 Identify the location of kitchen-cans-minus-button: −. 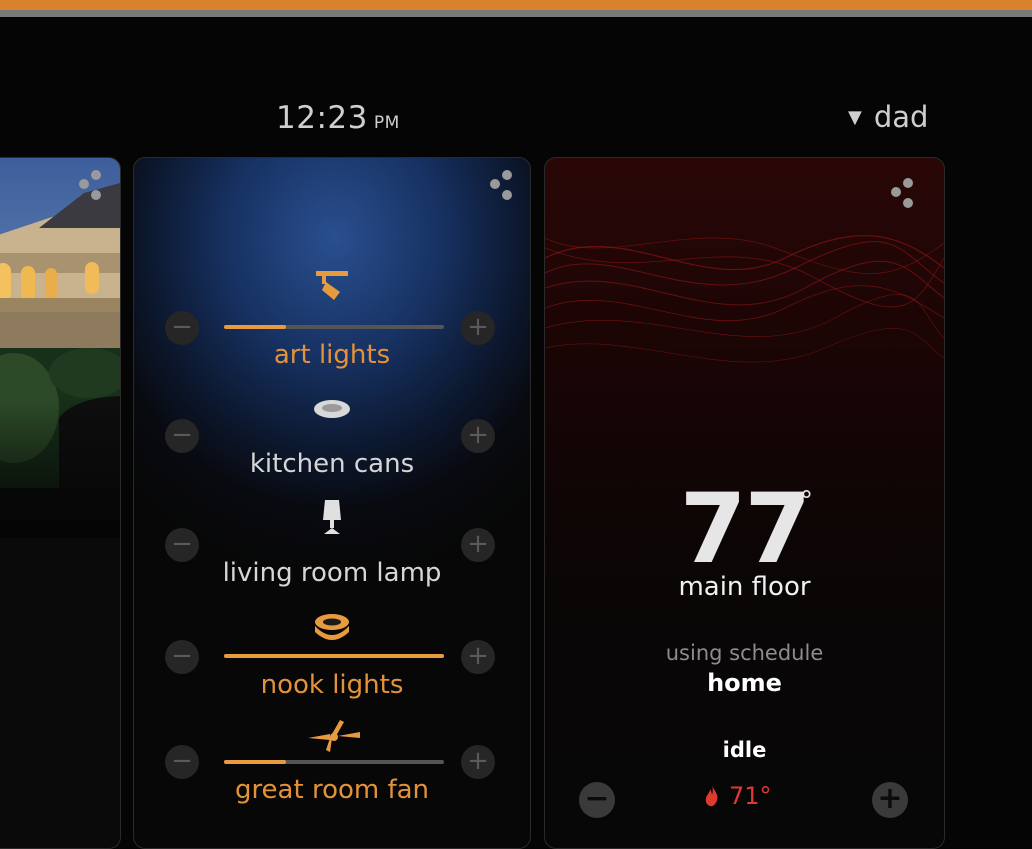
(182, 436).